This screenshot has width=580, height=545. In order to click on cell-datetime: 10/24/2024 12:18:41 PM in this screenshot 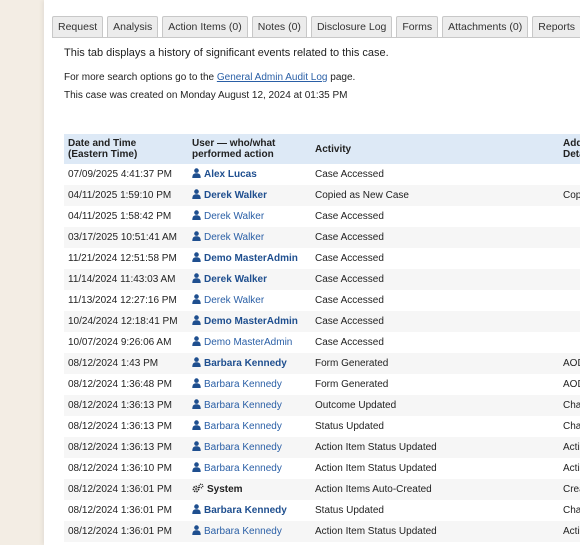, I will do `click(123, 321)`.